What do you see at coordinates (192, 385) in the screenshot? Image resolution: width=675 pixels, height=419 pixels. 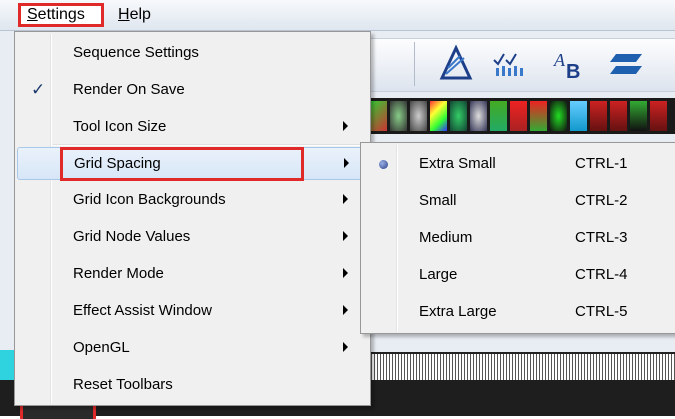 I see `menu-item-reset-toolbars: Reset Toolbars` at bounding box center [192, 385].